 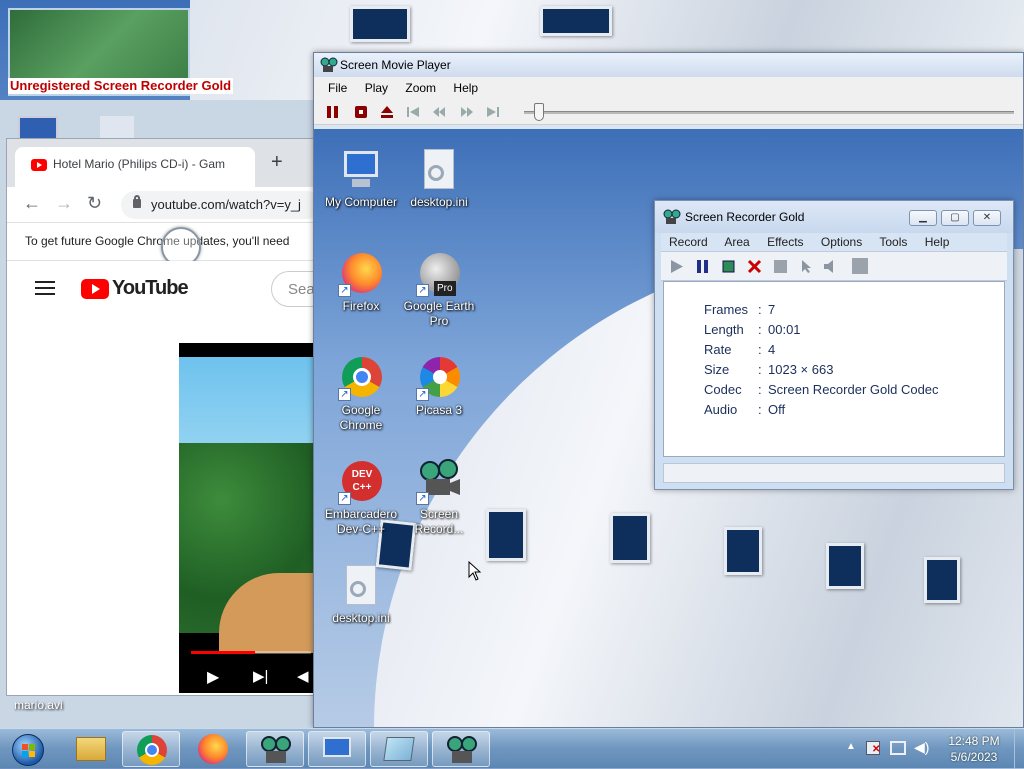 What do you see at coordinates (439, 178) in the screenshot?
I see `desktop-icon-desktop-ini: desktop.ini` at bounding box center [439, 178].